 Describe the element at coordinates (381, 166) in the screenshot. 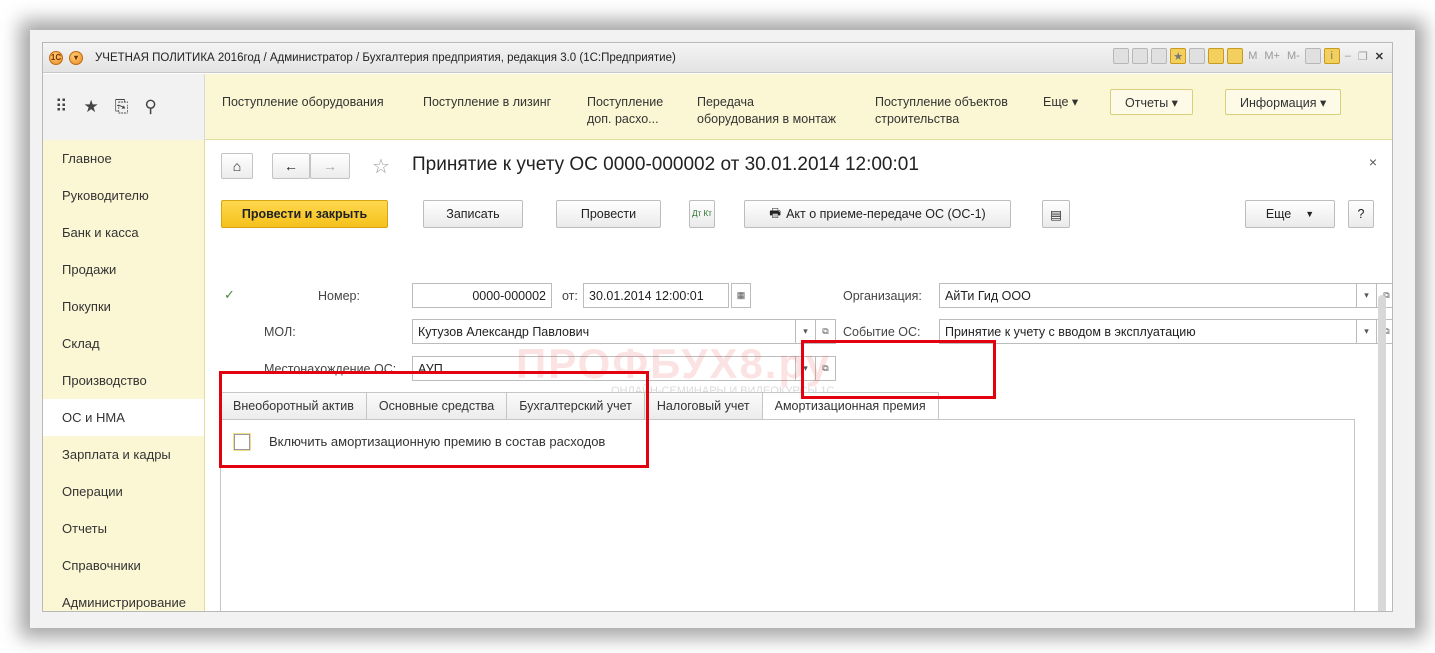

I see `favorite-star-icon: ☆` at that location.